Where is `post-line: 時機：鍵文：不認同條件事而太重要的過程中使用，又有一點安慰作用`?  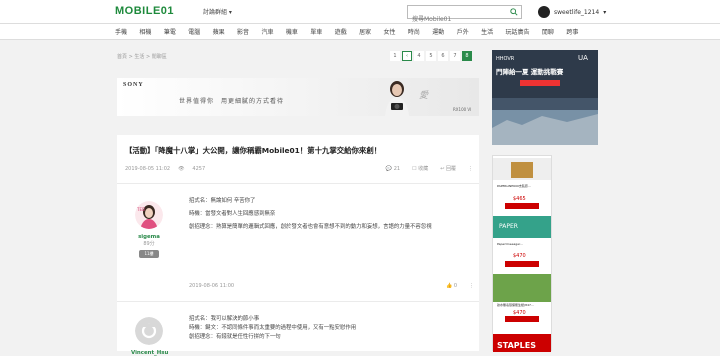 post-line: 時機：鍵文：不認同條件事而太重要的過程中使用，又有一點安慰作用 is located at coordinates (273, 328).